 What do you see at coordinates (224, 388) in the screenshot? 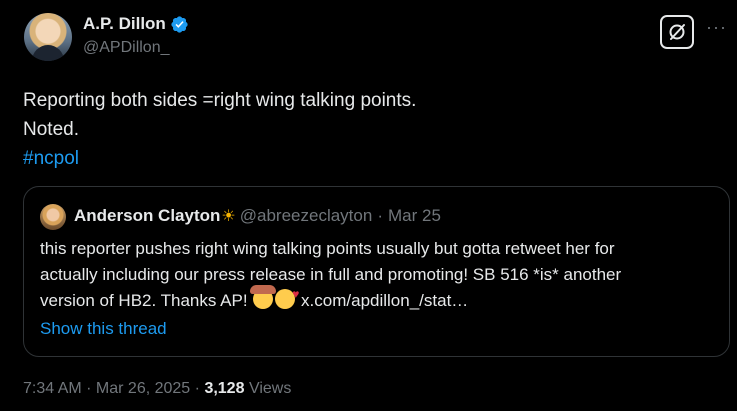
I see `views-count: 3,128` at bounding box center [224, 388].